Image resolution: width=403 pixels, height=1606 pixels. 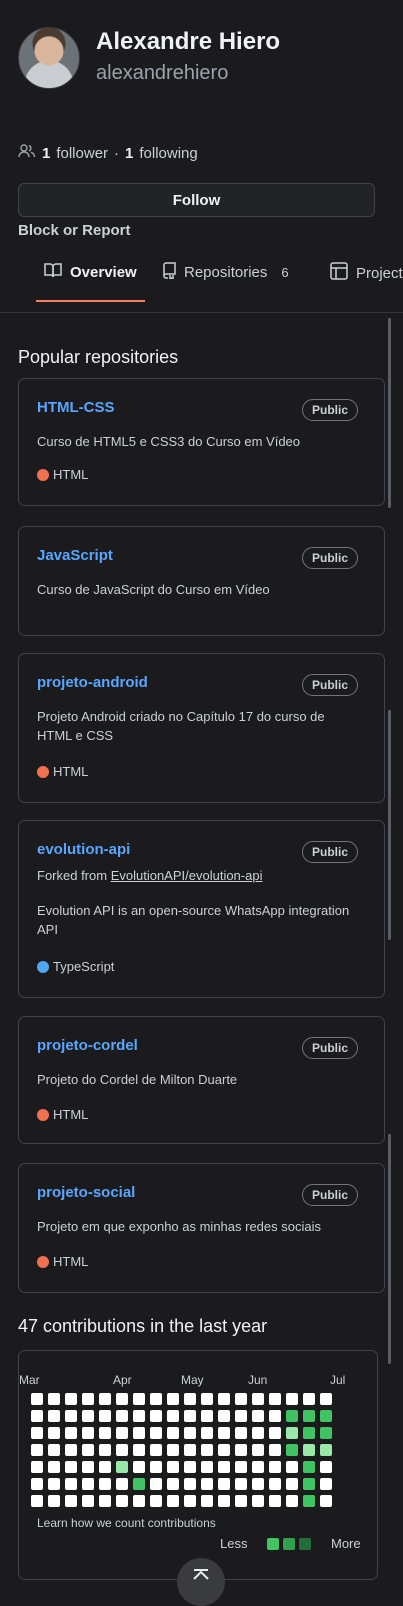 I want to click on tab-projects: Projects, so click(x=366, y=273).